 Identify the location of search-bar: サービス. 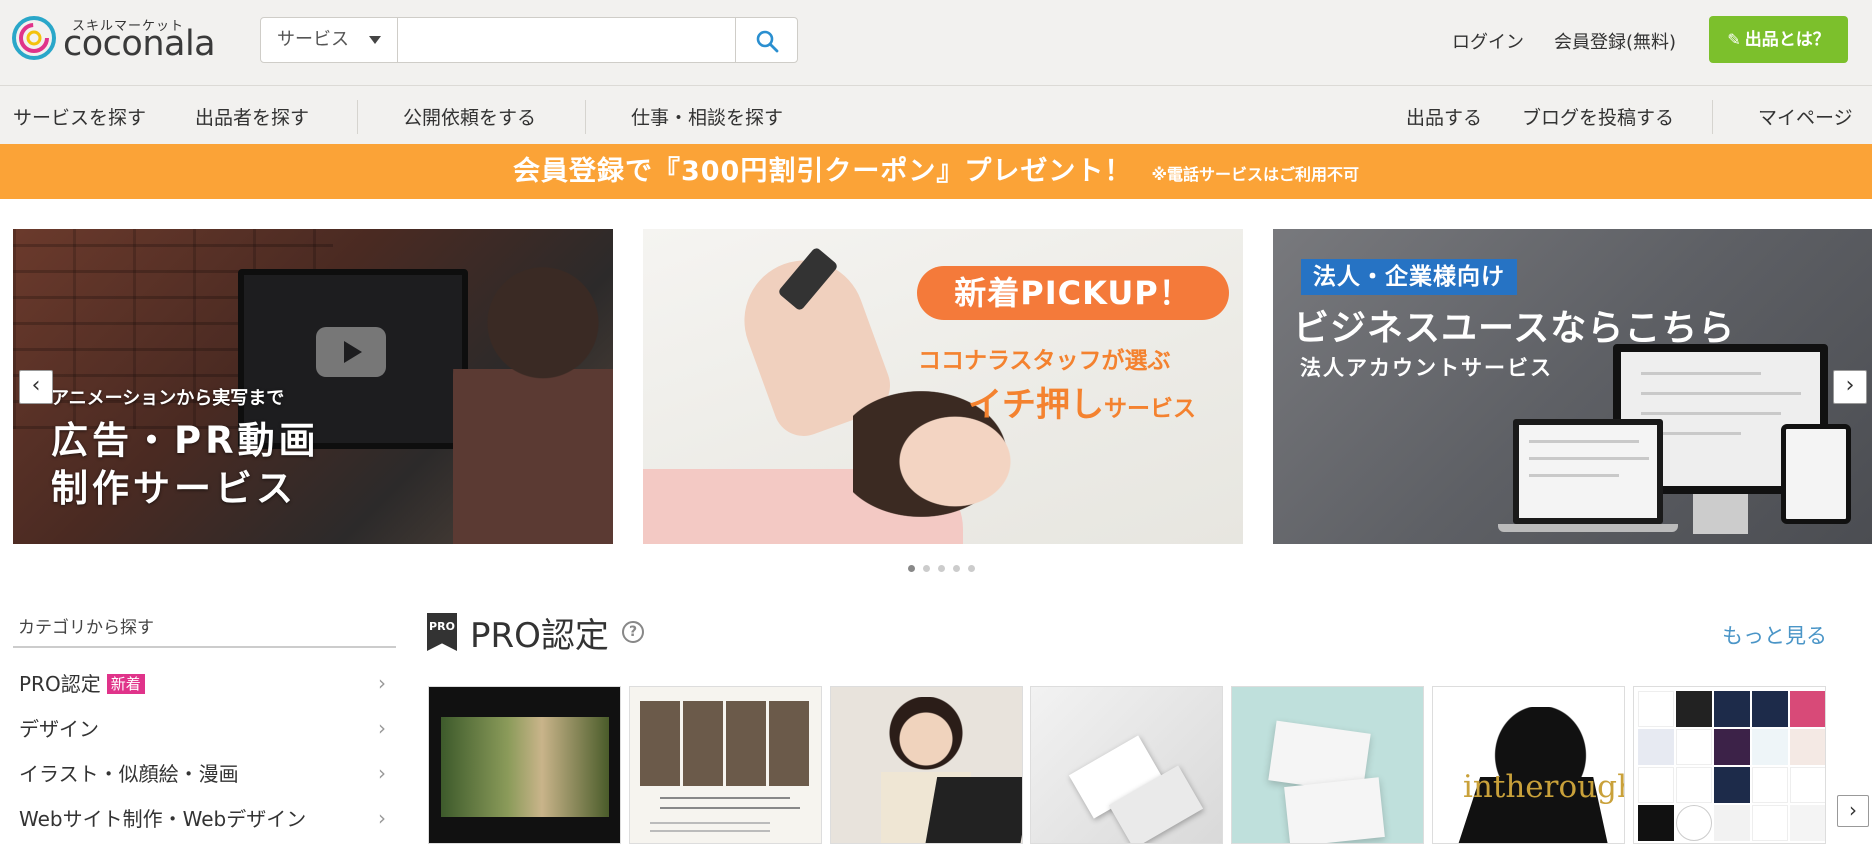
(529, 40).